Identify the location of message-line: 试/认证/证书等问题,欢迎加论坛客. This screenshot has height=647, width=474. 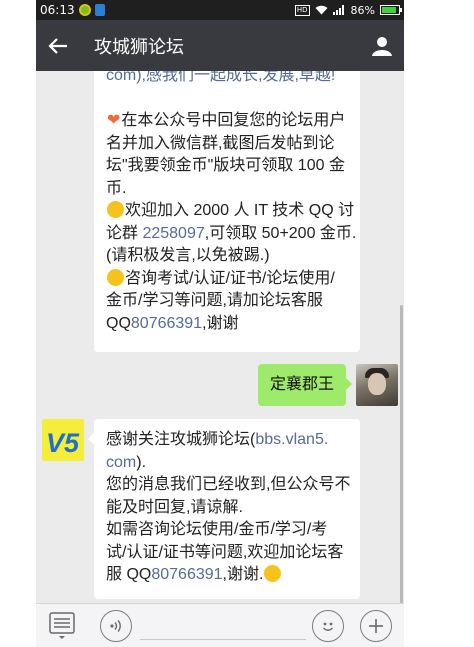
(225, 552).